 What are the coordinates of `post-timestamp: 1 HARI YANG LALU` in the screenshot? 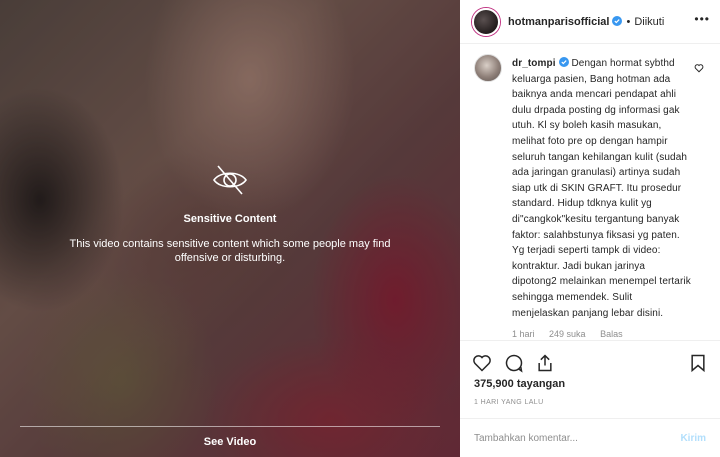 It's located at (509, 402).